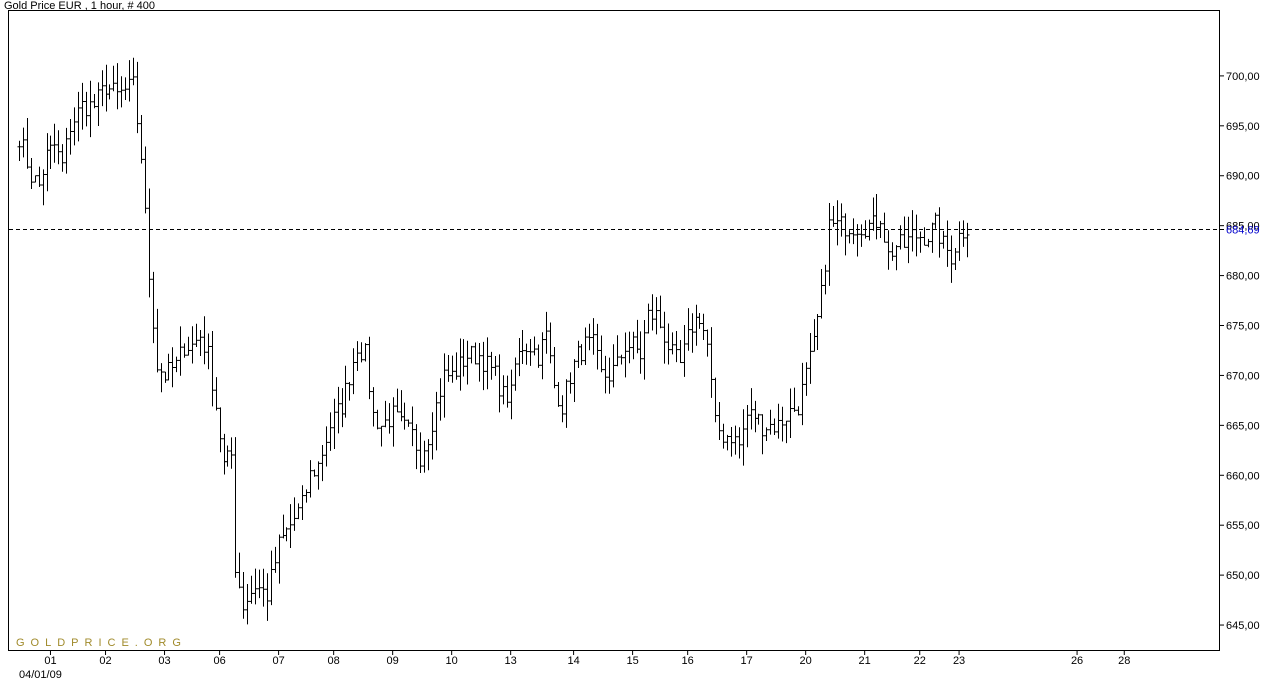  Describe the element at coordinates (632, 661) in the screenshot. I see `x-tick-label: 15` at that location.